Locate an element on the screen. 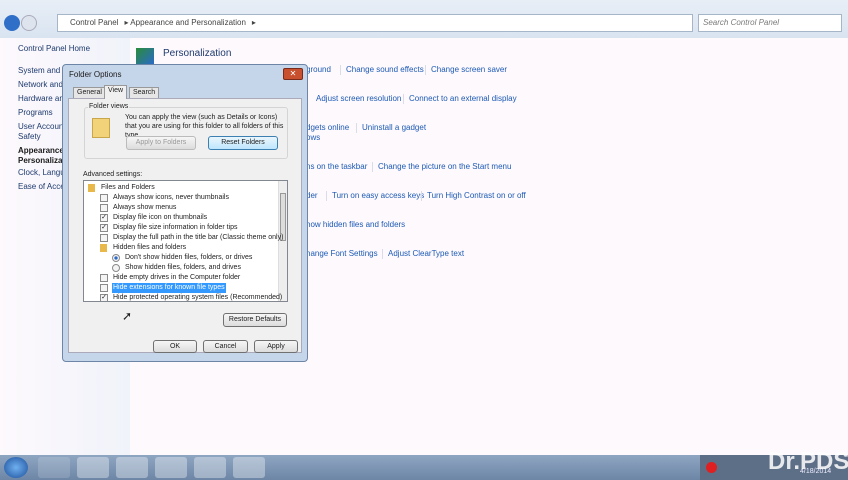 The height and width of the screenshot is (480, 848). task-link: Turn High Contrast on or off is located at coordinates (476, 195).